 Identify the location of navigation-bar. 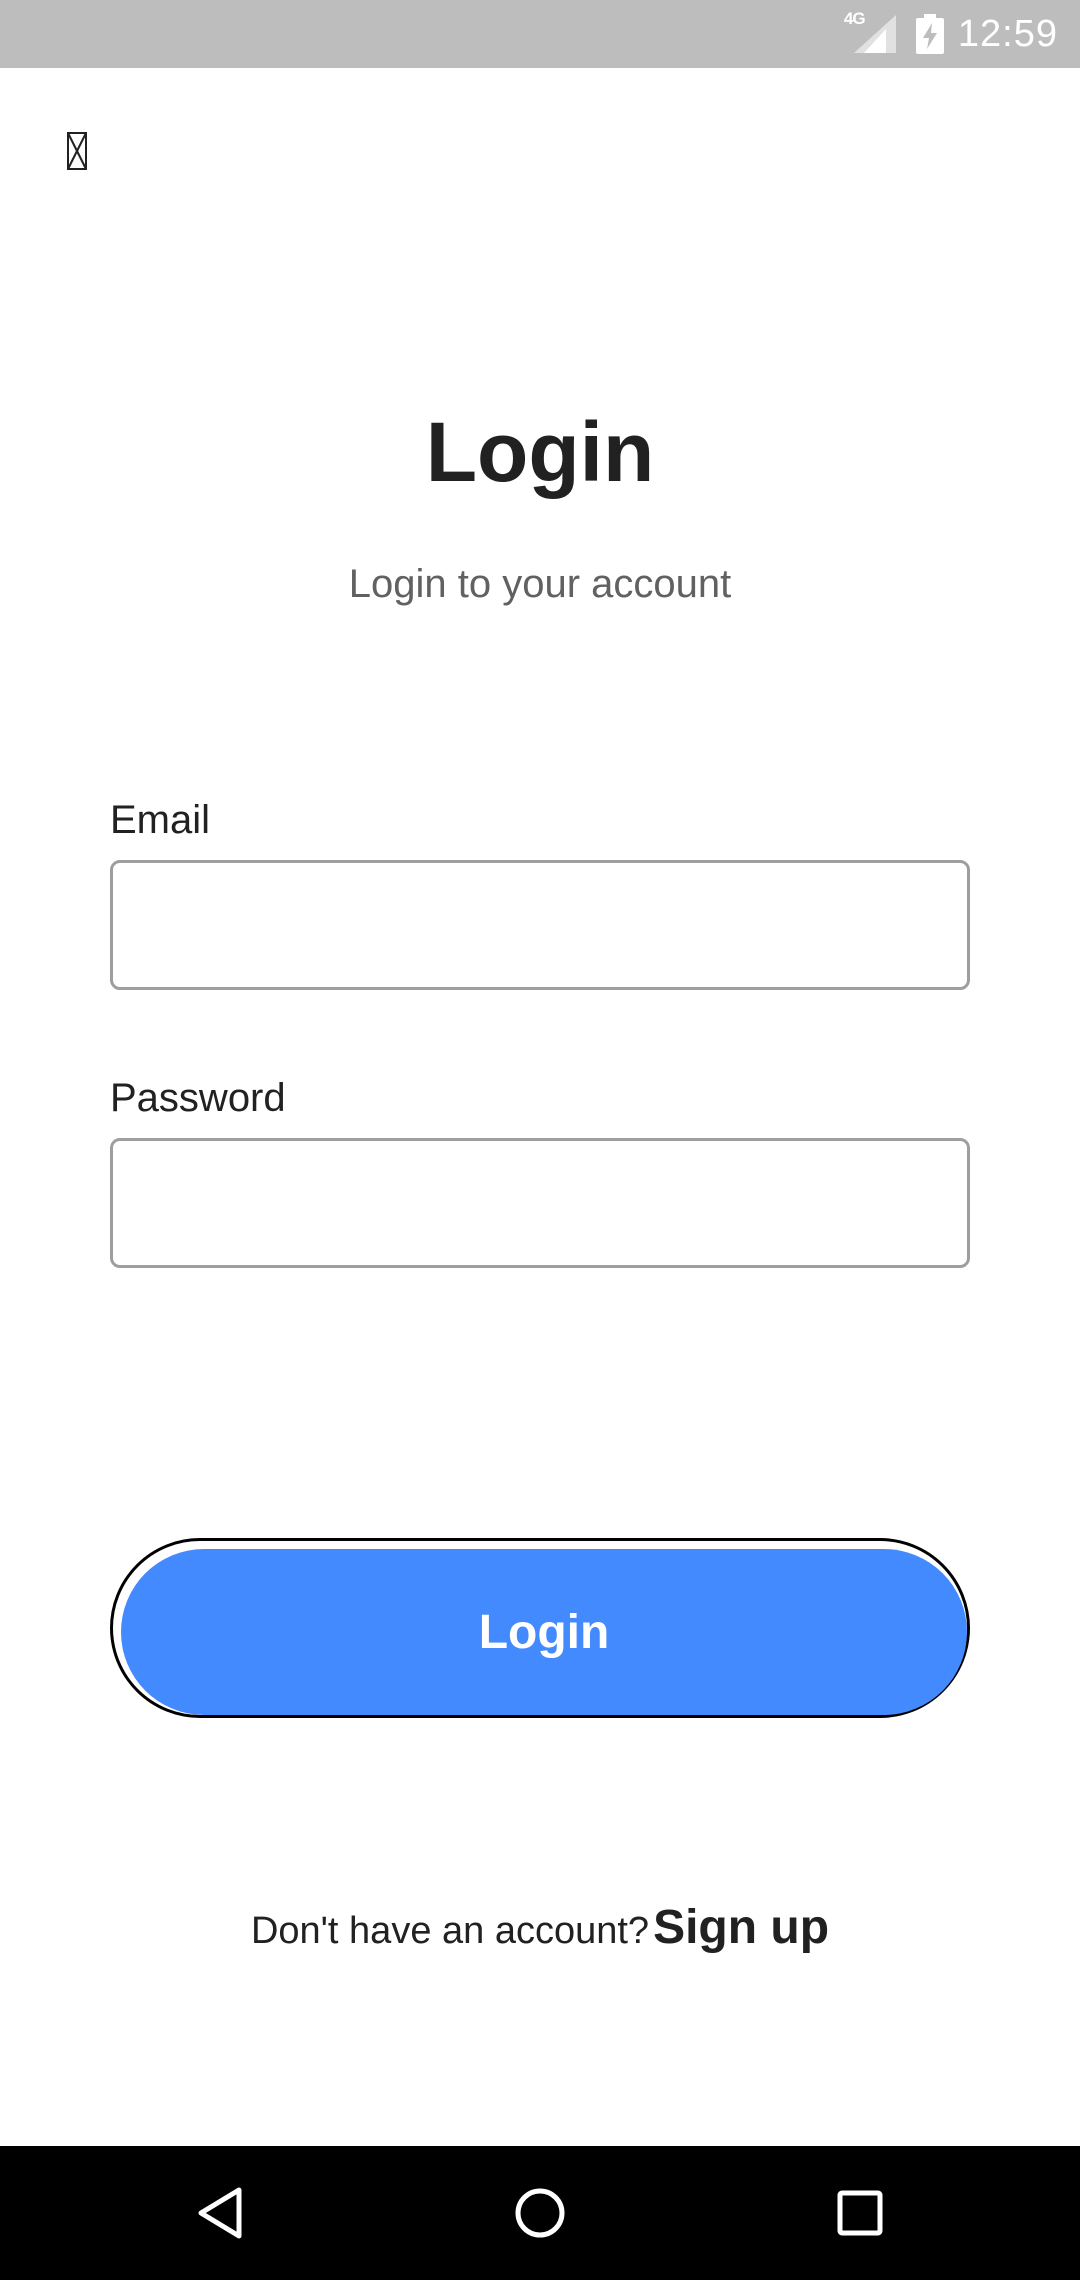
(540, 2213).